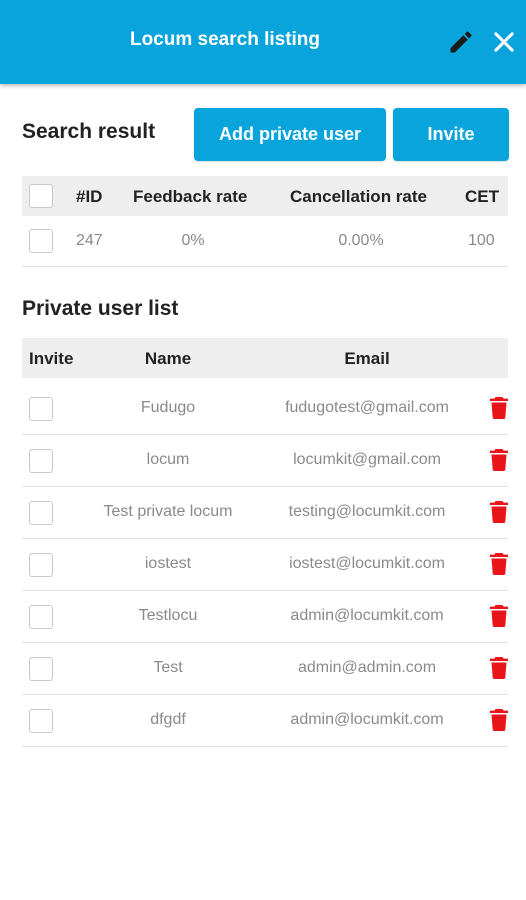 This screenshot has height=900, width=526. I want to click on list-item: Testlocu admin@locumkit.com, so click(265, 617).